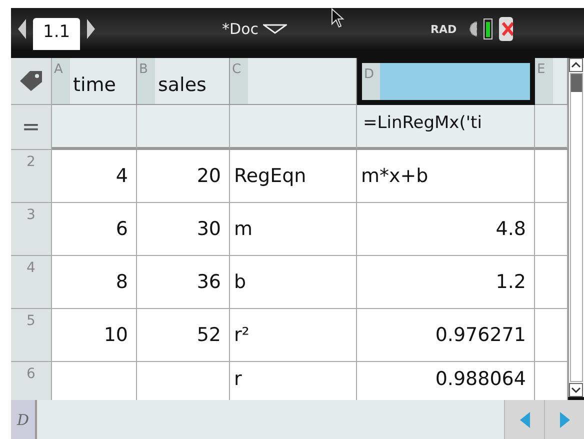 The width and height of the screenshot is (584, 439). What do you see at coordinates (446, 381) in the screenshot?
I see `table-cell: 0.988064` at bounding box center [446, 381].